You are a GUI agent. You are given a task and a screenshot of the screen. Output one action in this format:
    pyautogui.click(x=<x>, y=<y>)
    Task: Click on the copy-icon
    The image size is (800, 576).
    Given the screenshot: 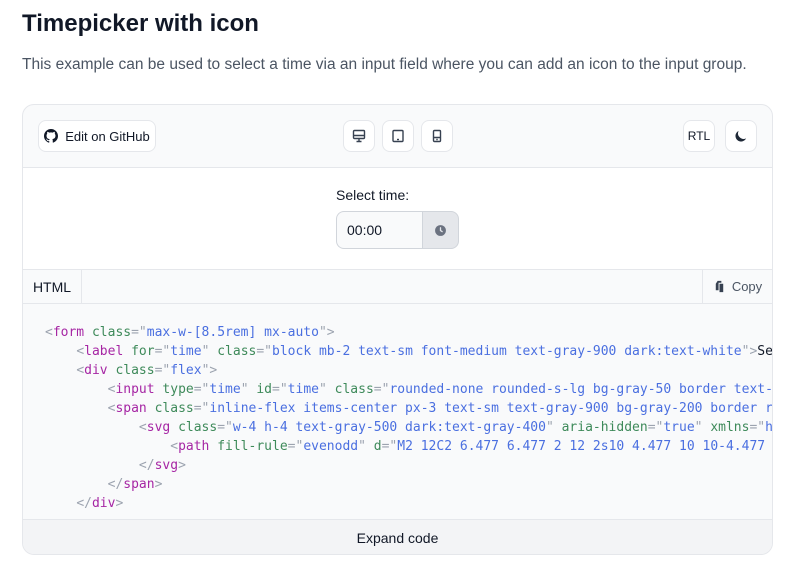 What is the action you would take?
    pyautogui.click(x=719, y=286)
    